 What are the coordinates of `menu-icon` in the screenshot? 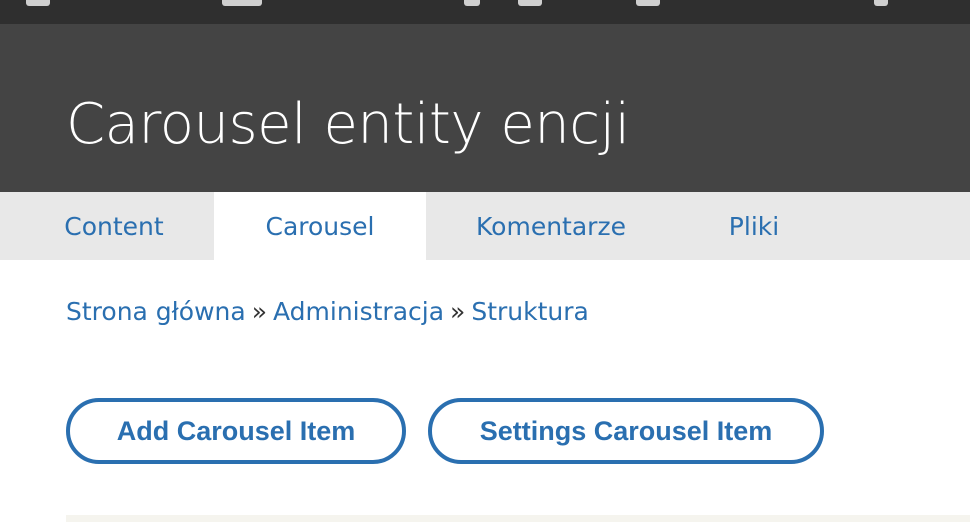 It's located at (38, 3).